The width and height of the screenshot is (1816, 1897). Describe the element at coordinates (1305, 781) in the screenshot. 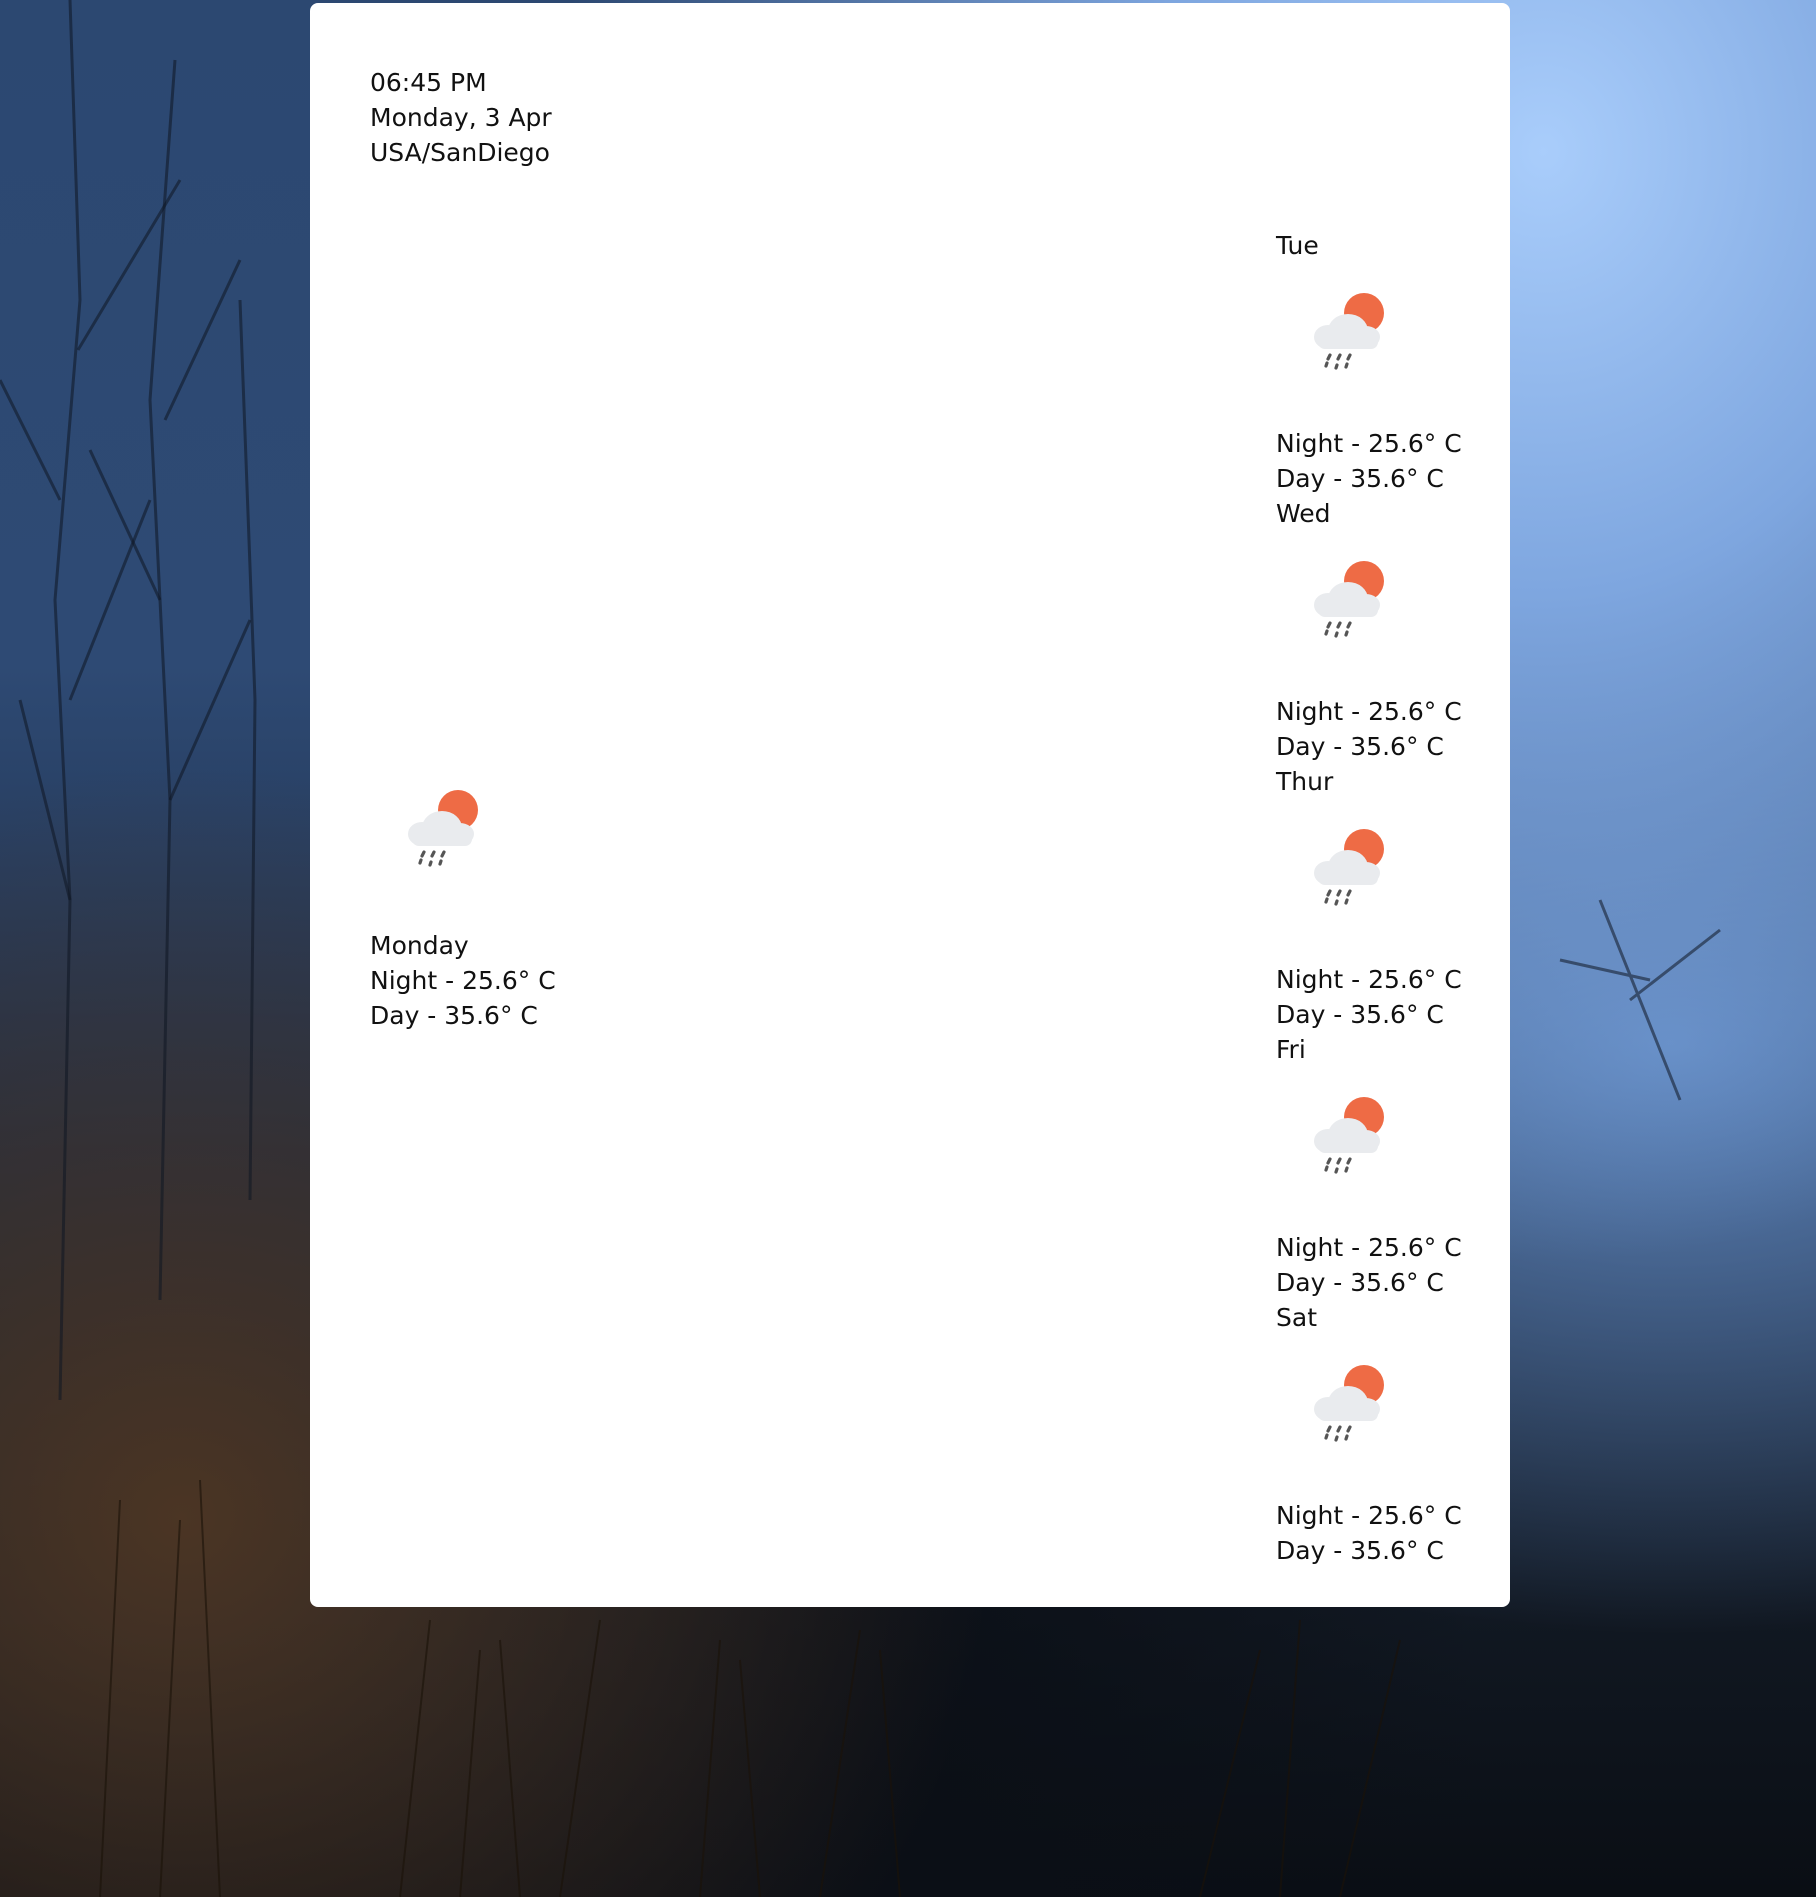

I see `forecast-day: Thur` at that location.